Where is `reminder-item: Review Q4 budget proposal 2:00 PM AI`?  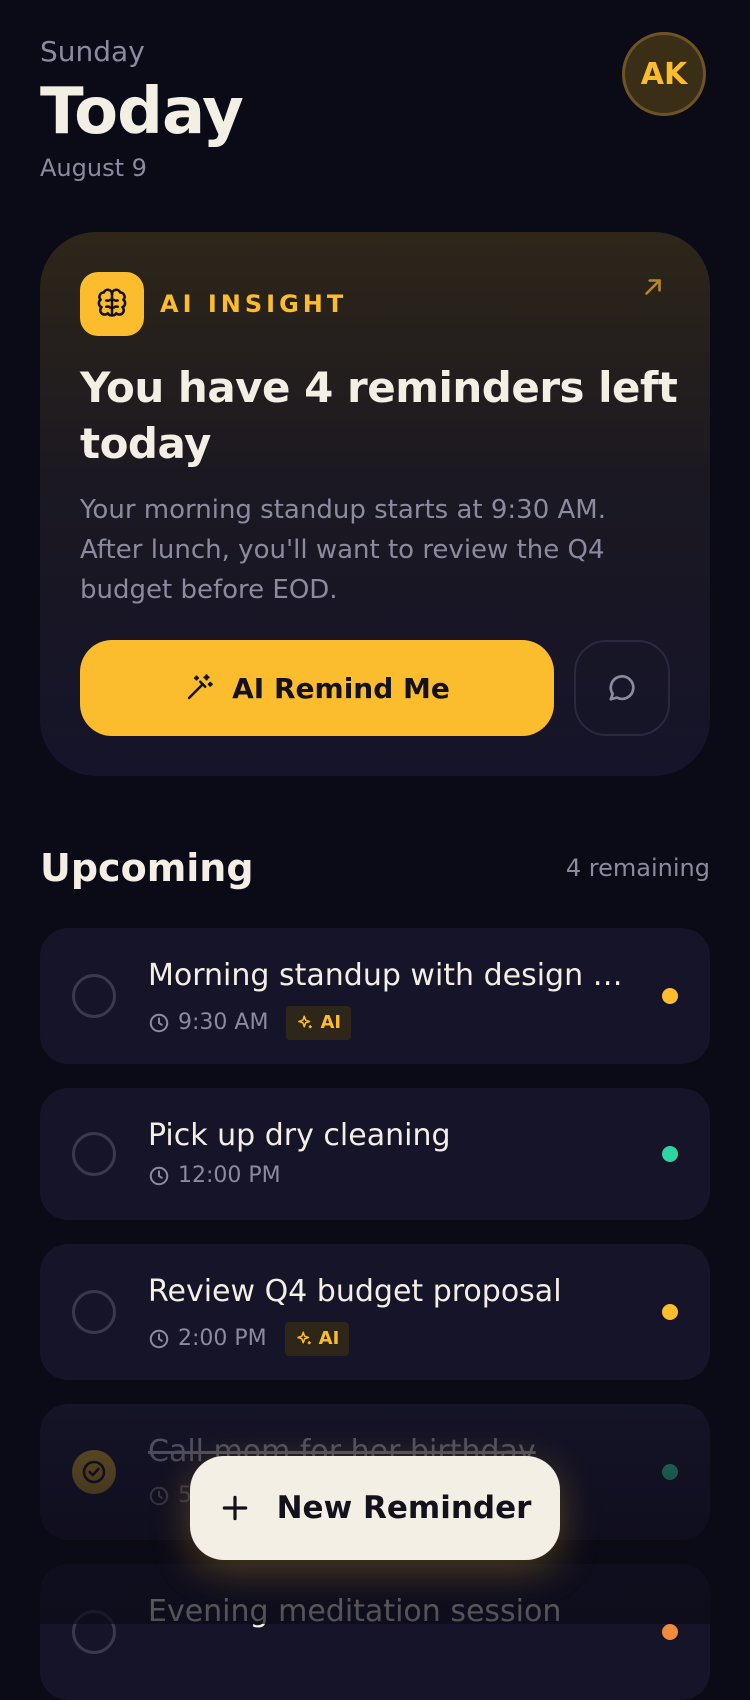
reminder-item: Review Q4 budget proposal 2:00 PM AI is located at coordinates (375, 1312).